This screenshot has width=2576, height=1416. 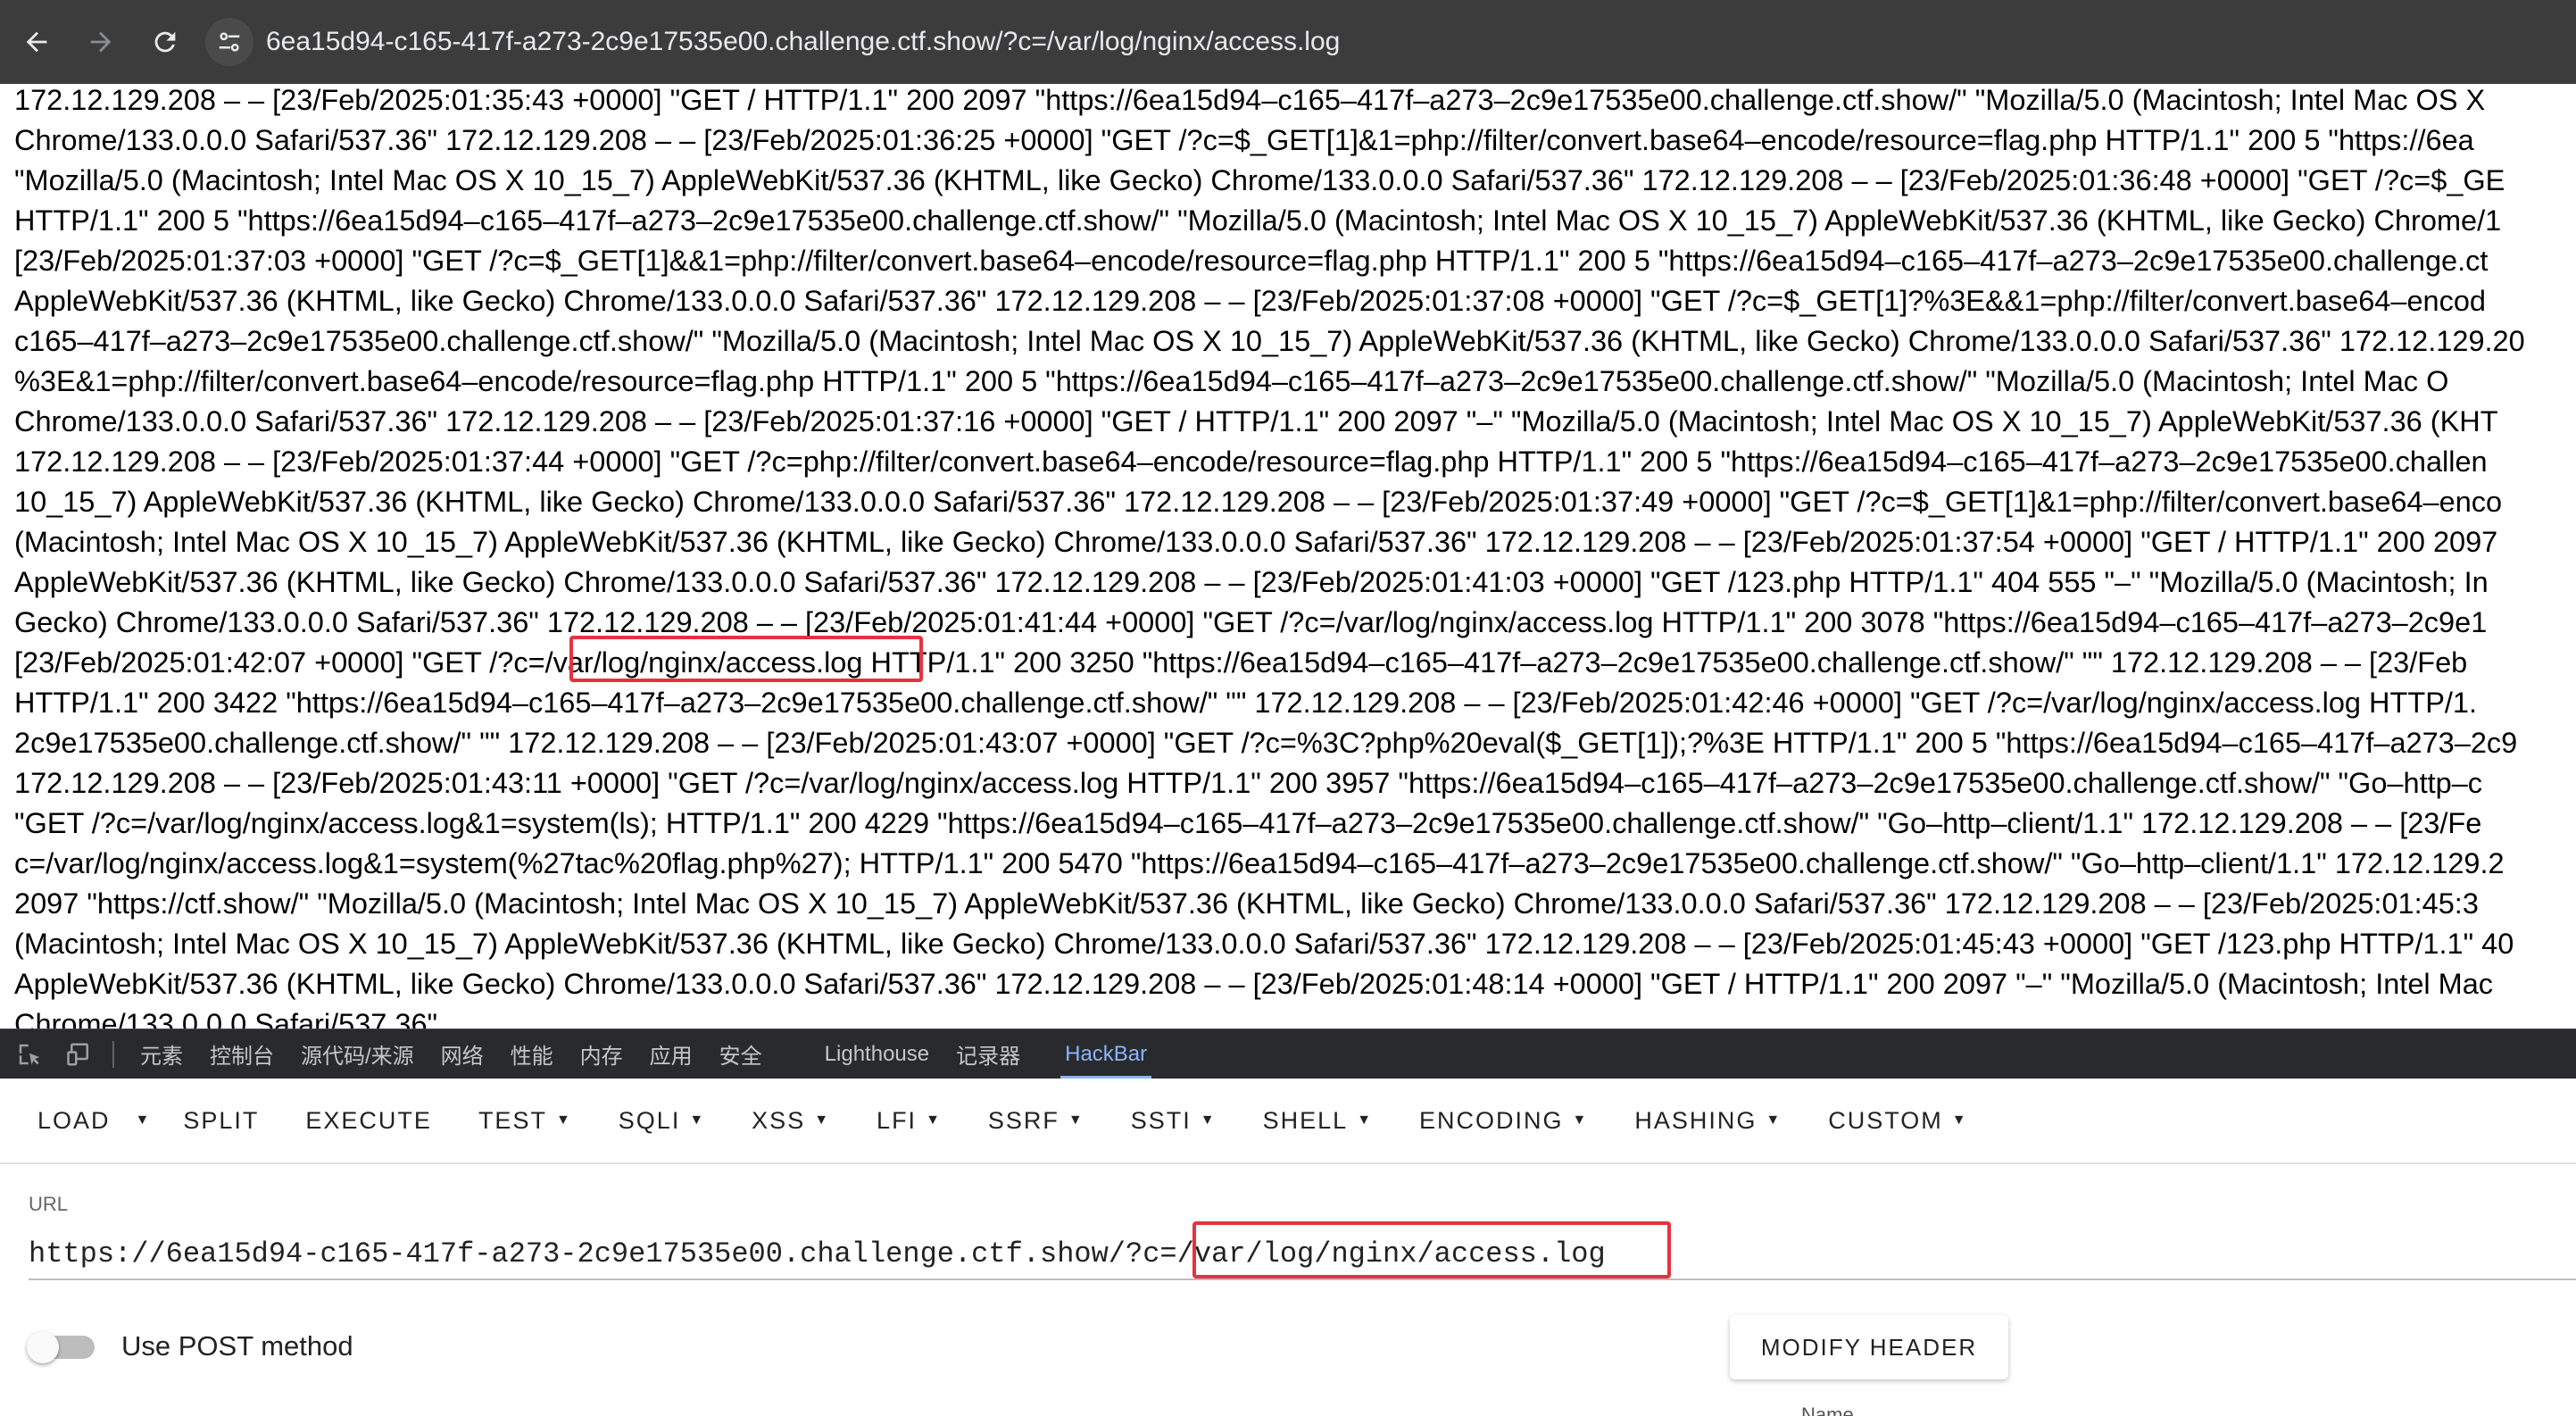 I want to click on ssti-menu-button: SSTI ▼, so click(x=1174, y=1120).